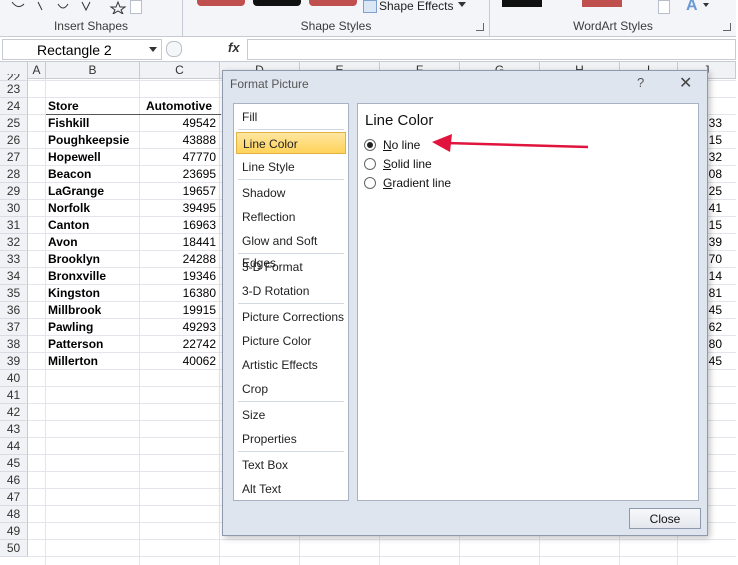 The height and width of the screenshot is (565, 738). Describe the element at coordinates (291, 291) in the screenshot. I see `nav-item-3-d-rotation: 3-D Rotation` at that location.